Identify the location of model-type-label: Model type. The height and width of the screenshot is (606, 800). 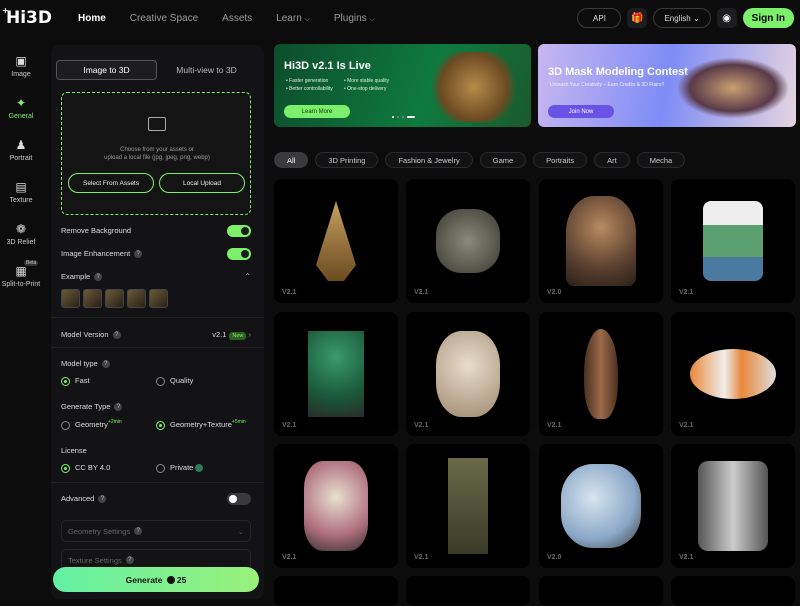
(79, 363).